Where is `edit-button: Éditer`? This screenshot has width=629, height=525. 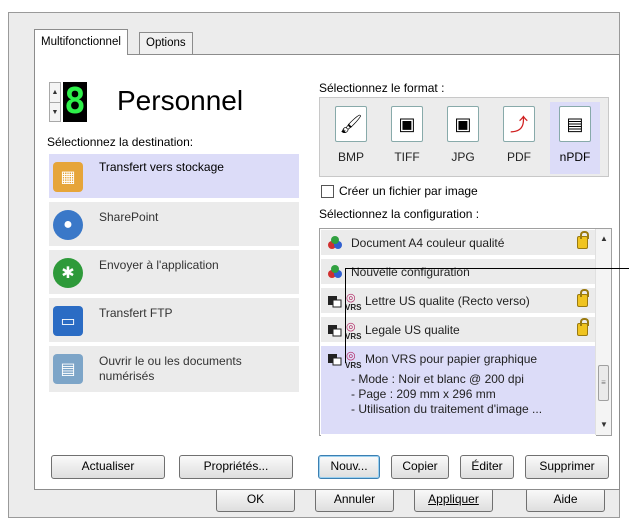
edit-button: Éditer is located at coordinates (487, 467).